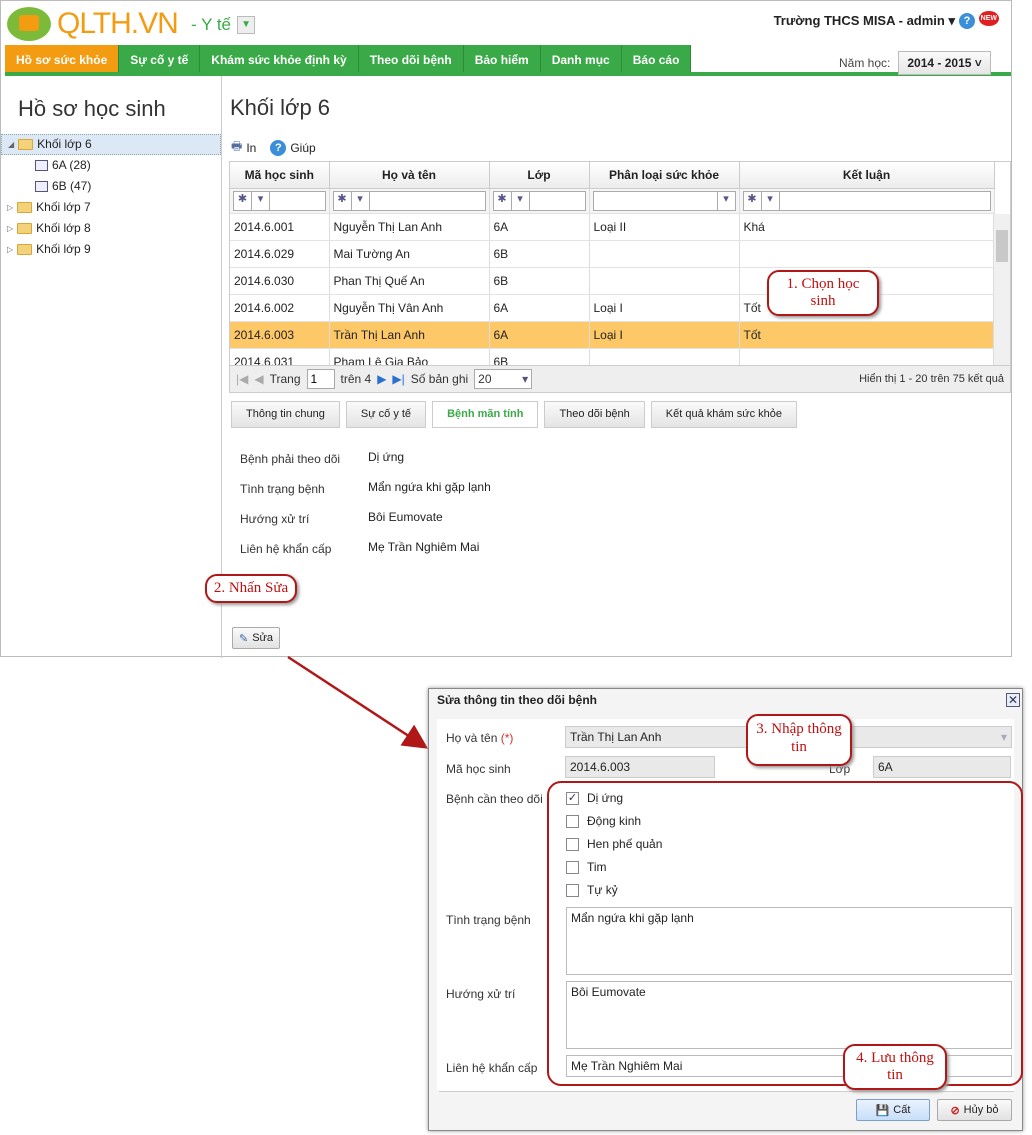 This screenshot has height=1135, width=1032. I want to click on student-code-field: 2014.6.003, so click(640, 767).